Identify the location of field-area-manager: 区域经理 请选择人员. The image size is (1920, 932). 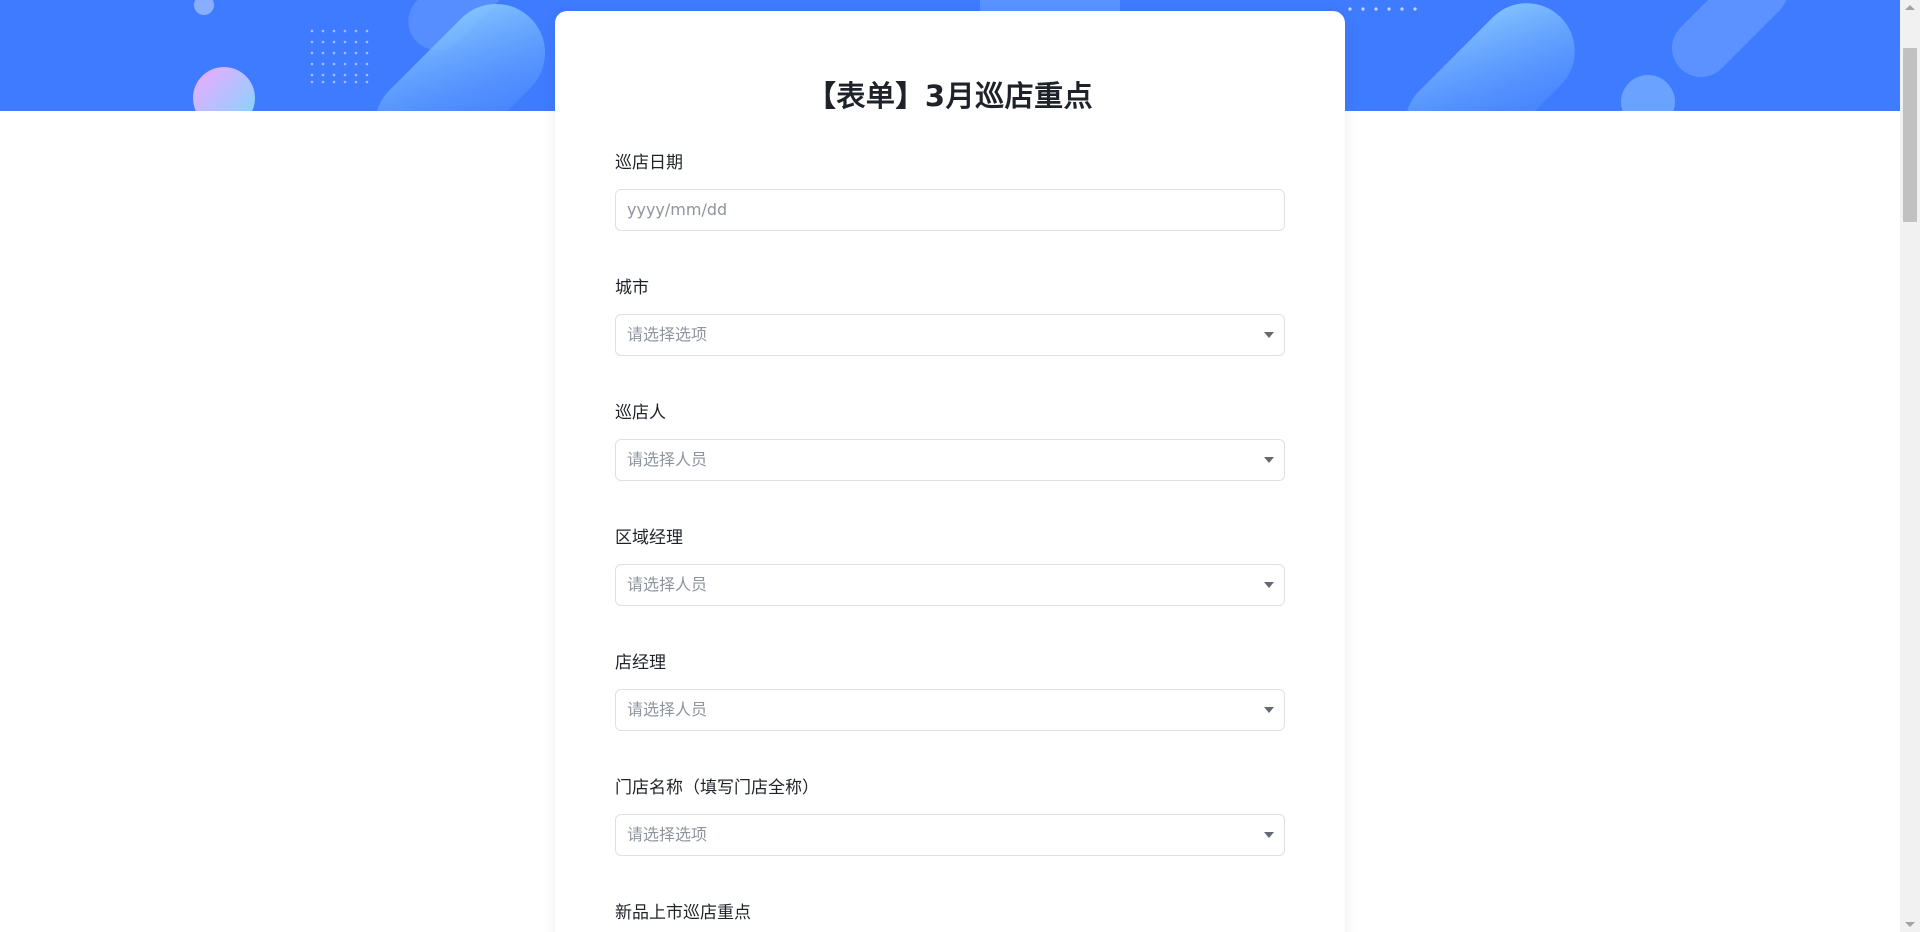
(950, 566).